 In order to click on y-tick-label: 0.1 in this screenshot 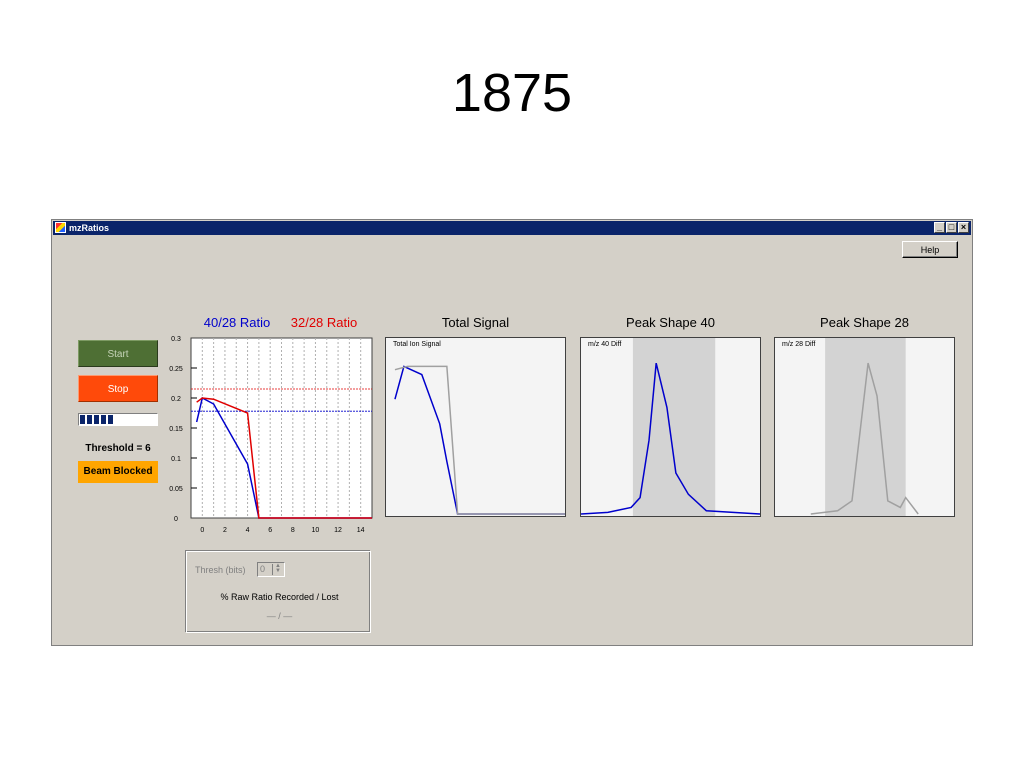, I will do `click(176, 459)`.